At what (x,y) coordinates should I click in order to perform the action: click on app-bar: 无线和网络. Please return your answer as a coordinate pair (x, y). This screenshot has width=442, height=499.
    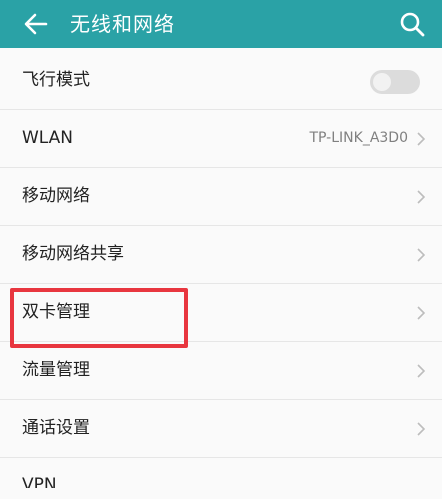
    Looking at the image, I should click on (221, 24).